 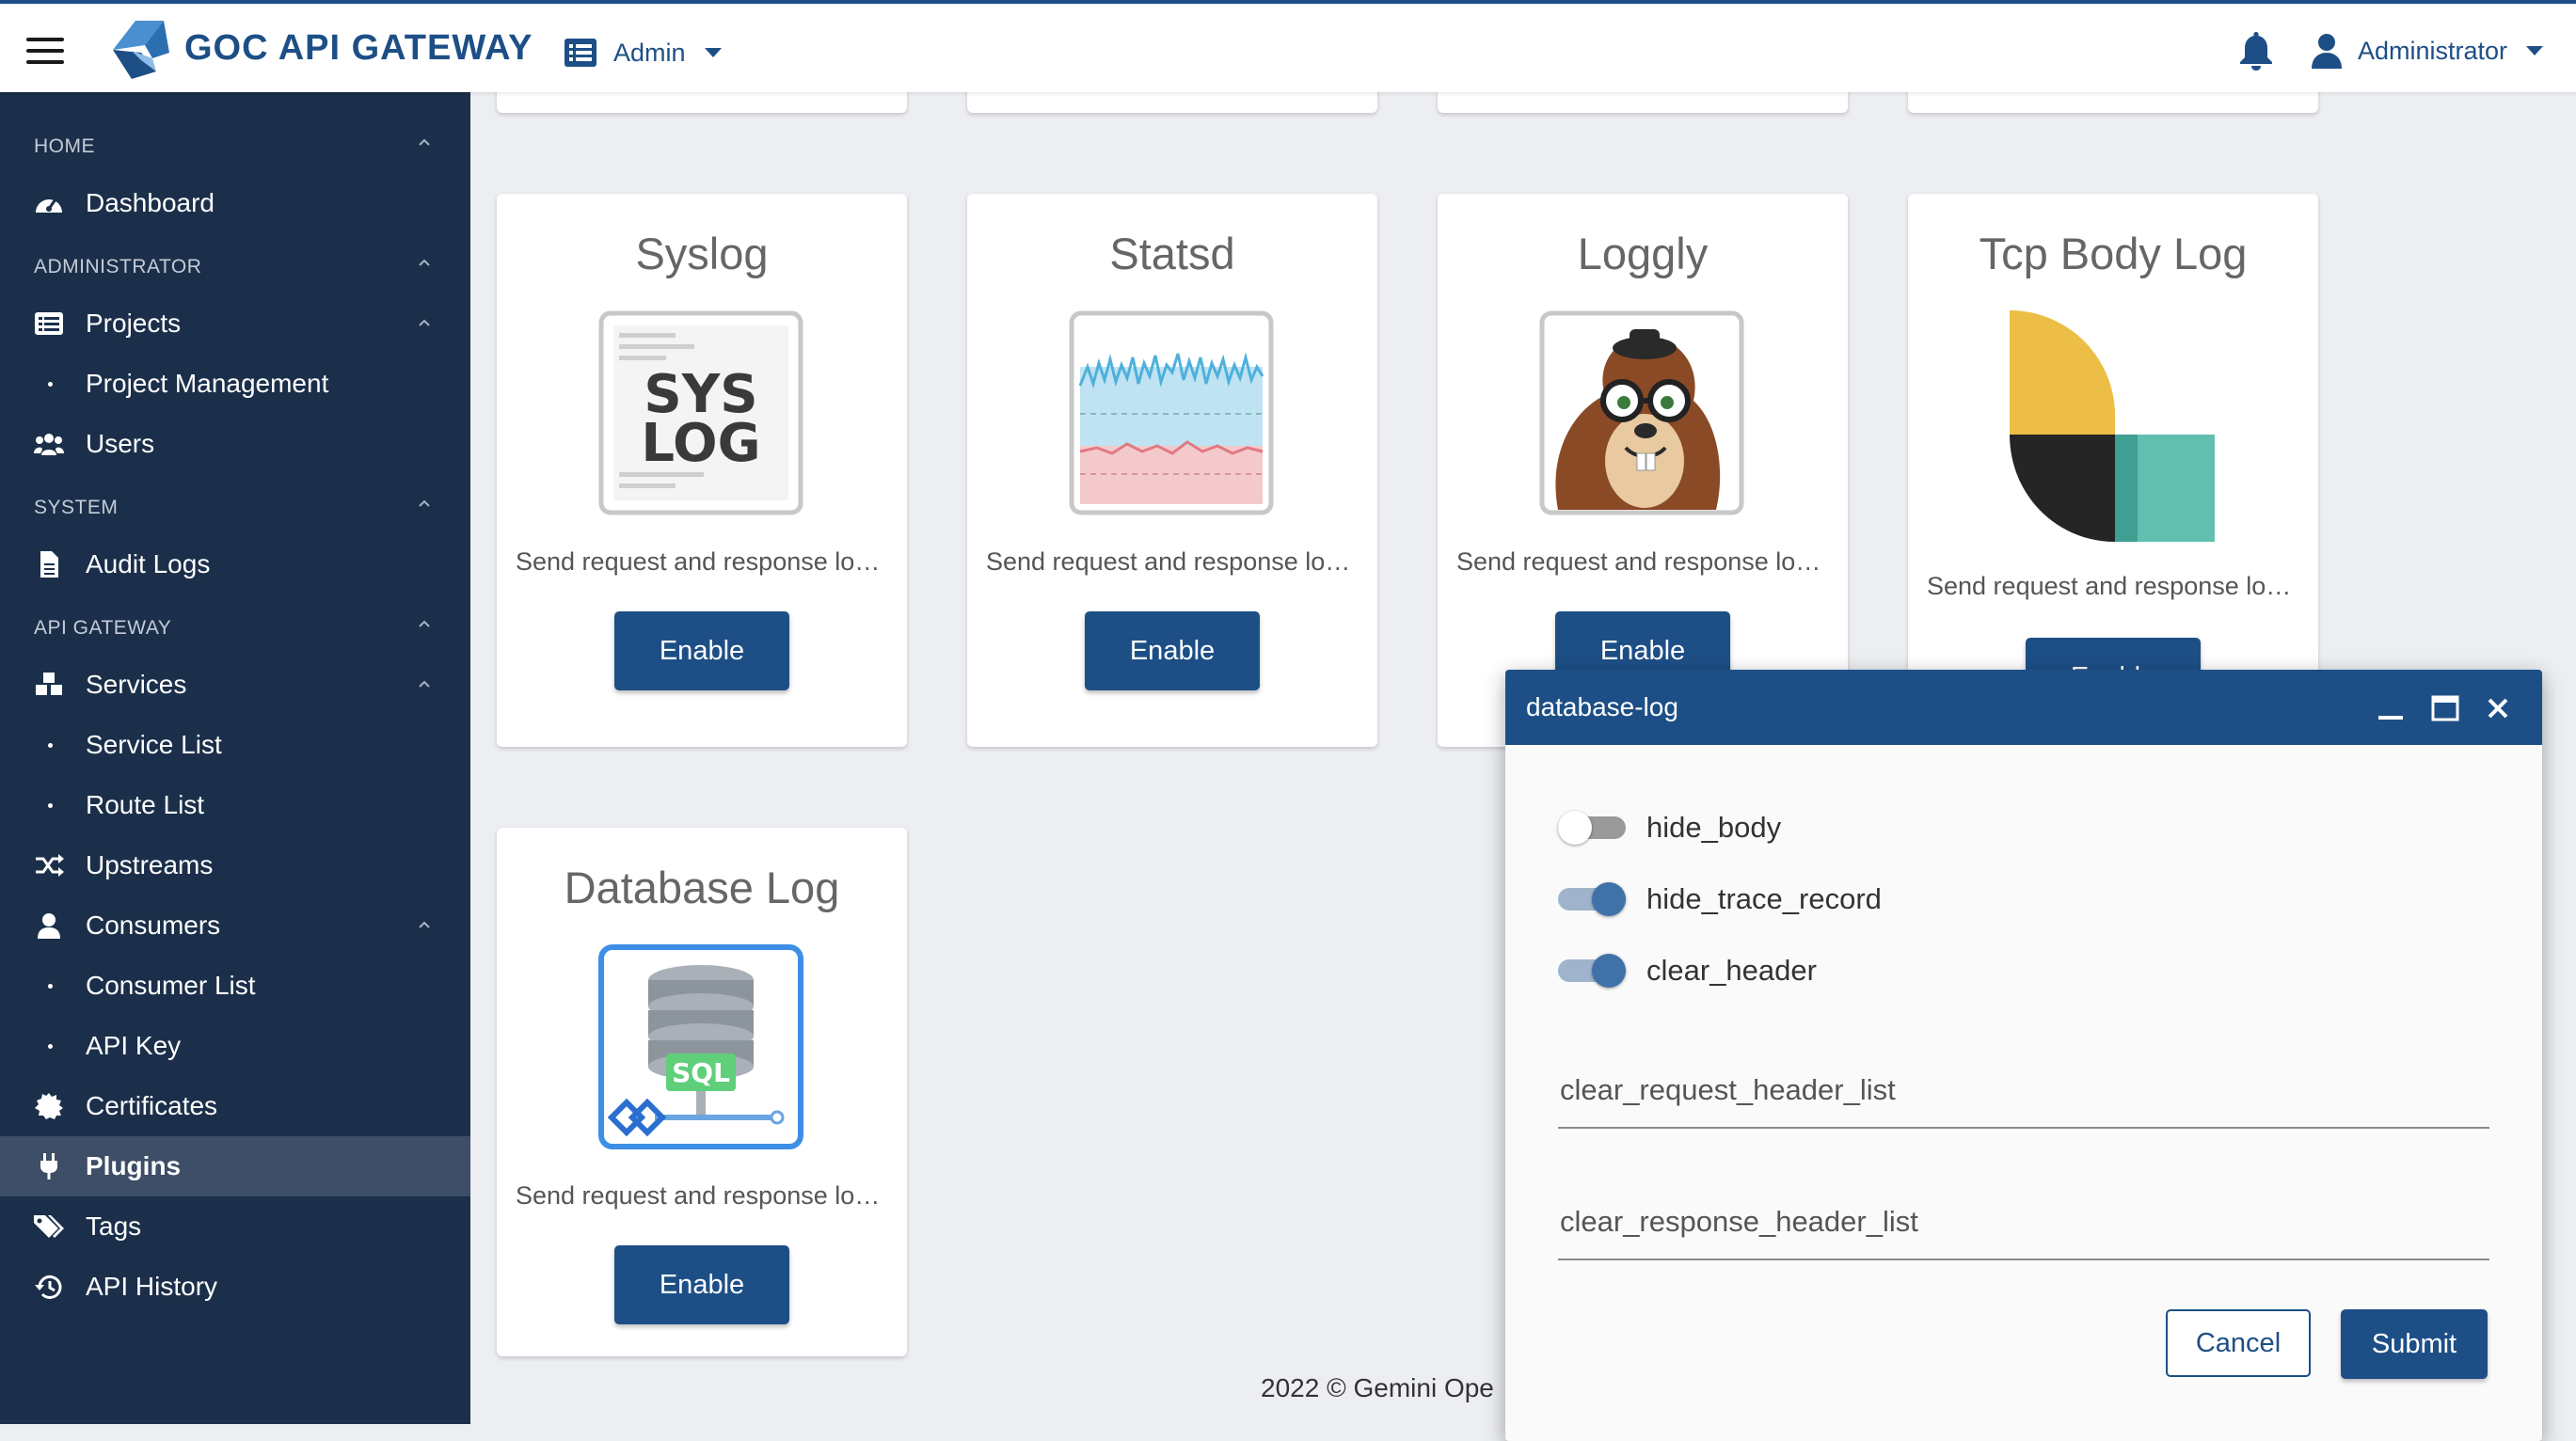 What do you see at coordinates (235, 685) in the screenshot?
I see `sidebar-item-services: Services` at bounding box center [235, 685].